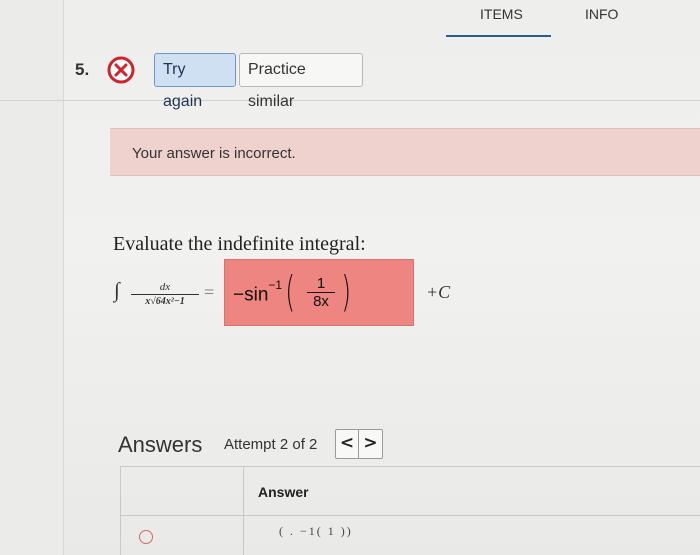  What do you see at coordinates (410, 515) in the screenshot?
I see `table-row-divider` at bounding box center [410, 515].